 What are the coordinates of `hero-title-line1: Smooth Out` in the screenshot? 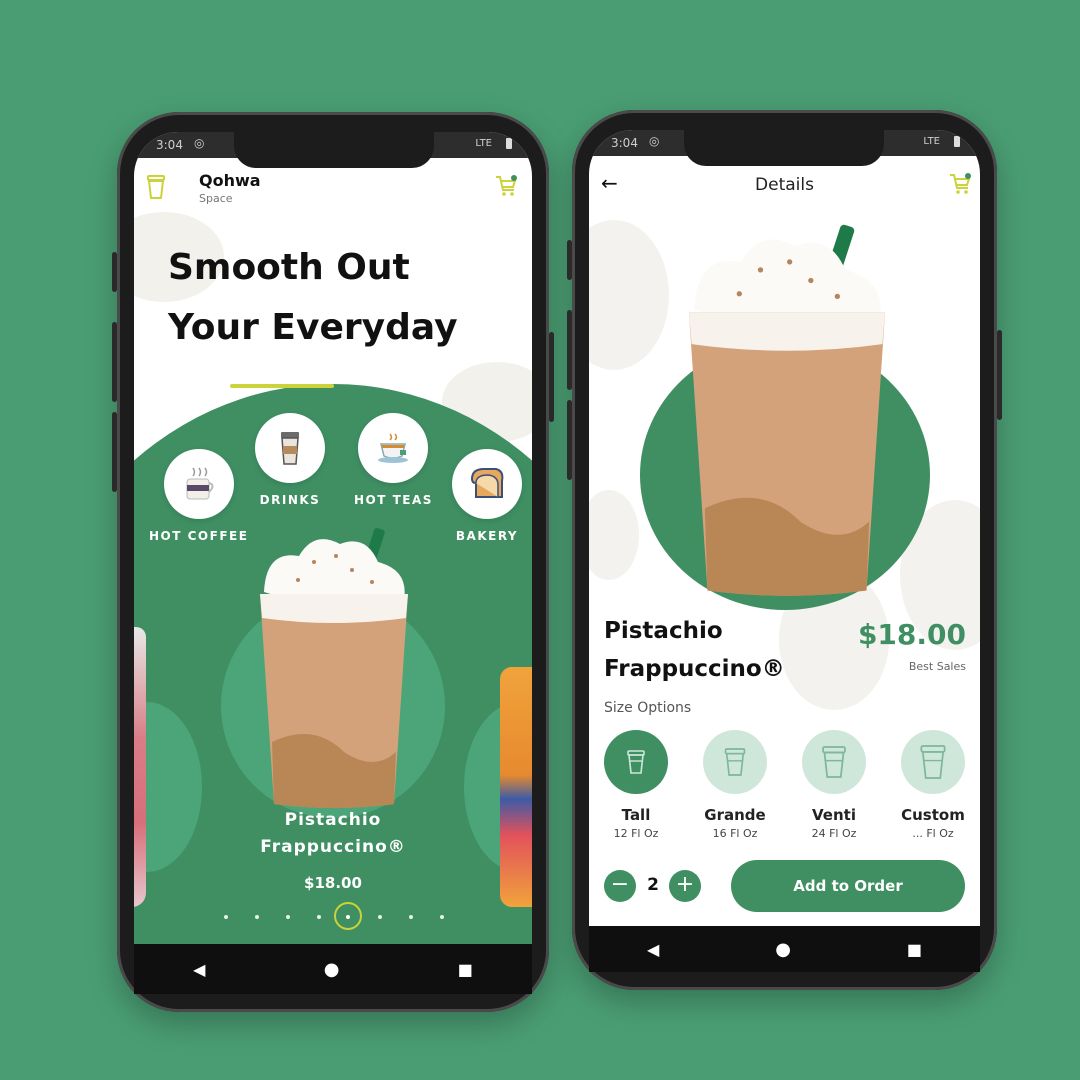 It's located at (289, 267).